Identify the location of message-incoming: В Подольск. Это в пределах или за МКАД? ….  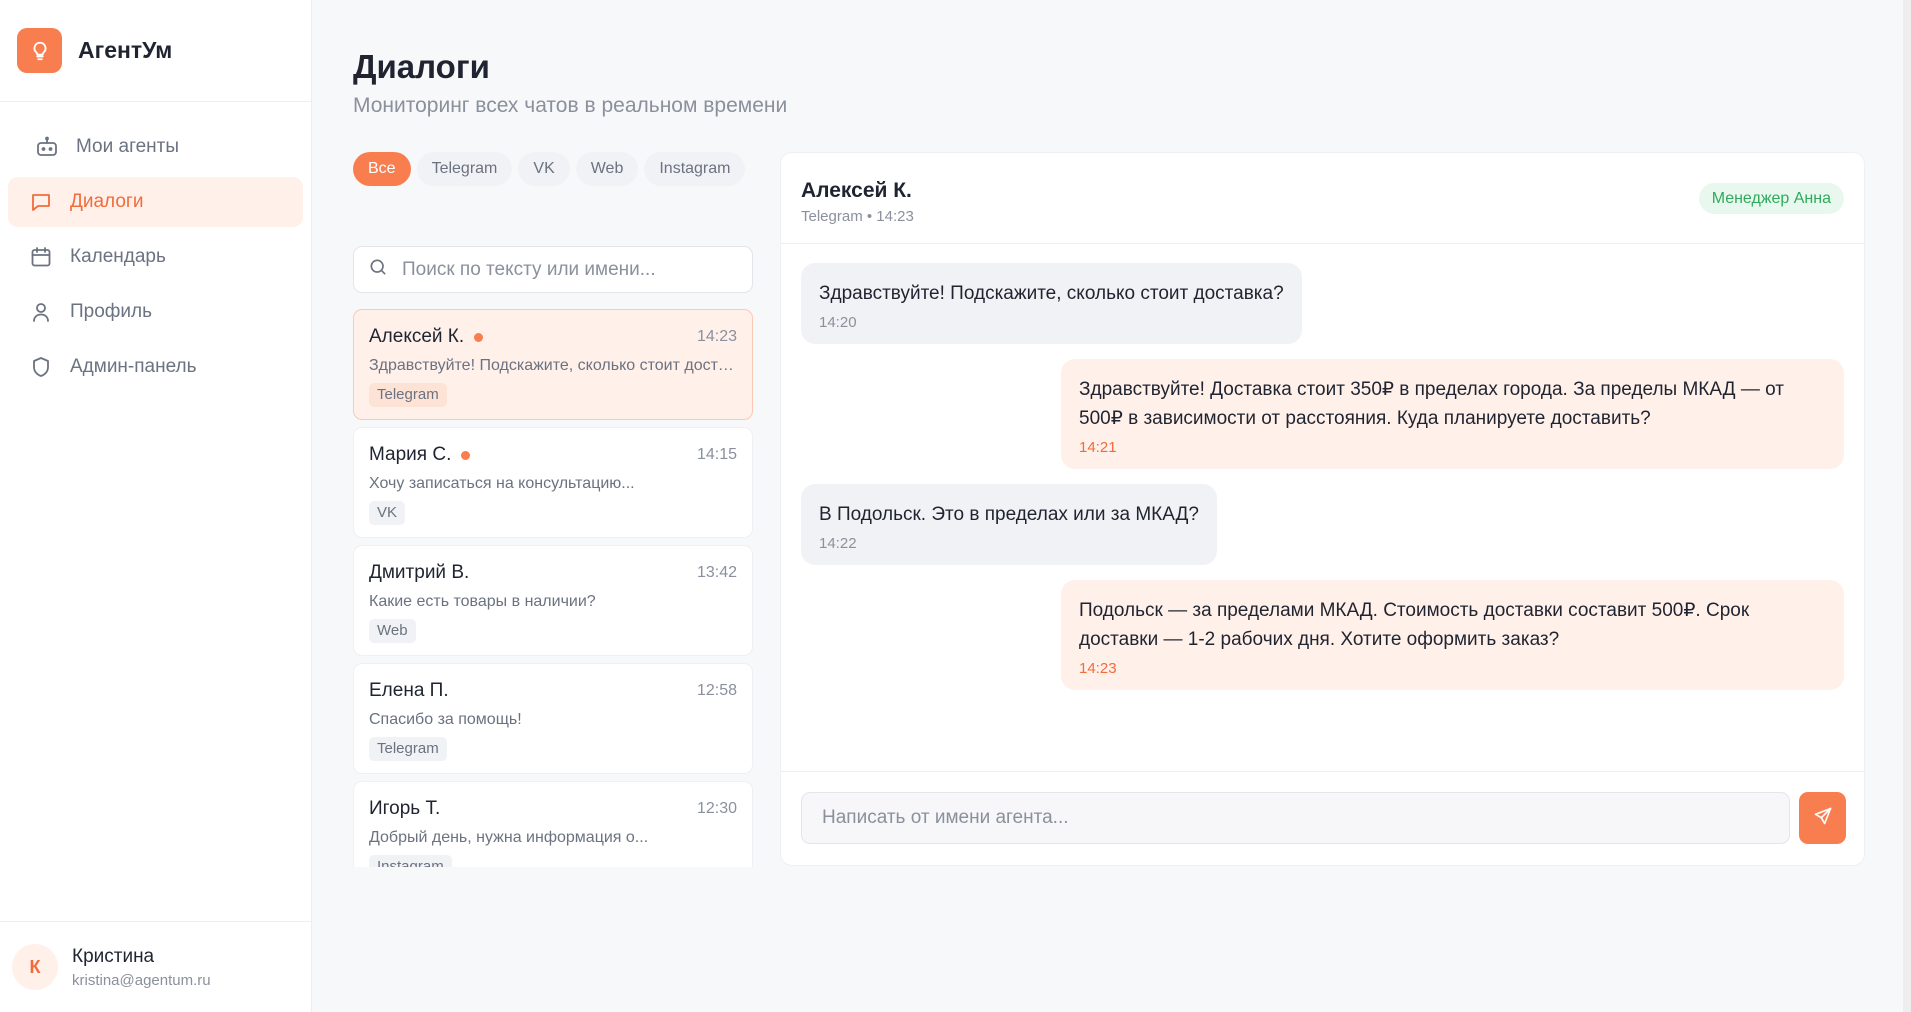
(1009, 524).